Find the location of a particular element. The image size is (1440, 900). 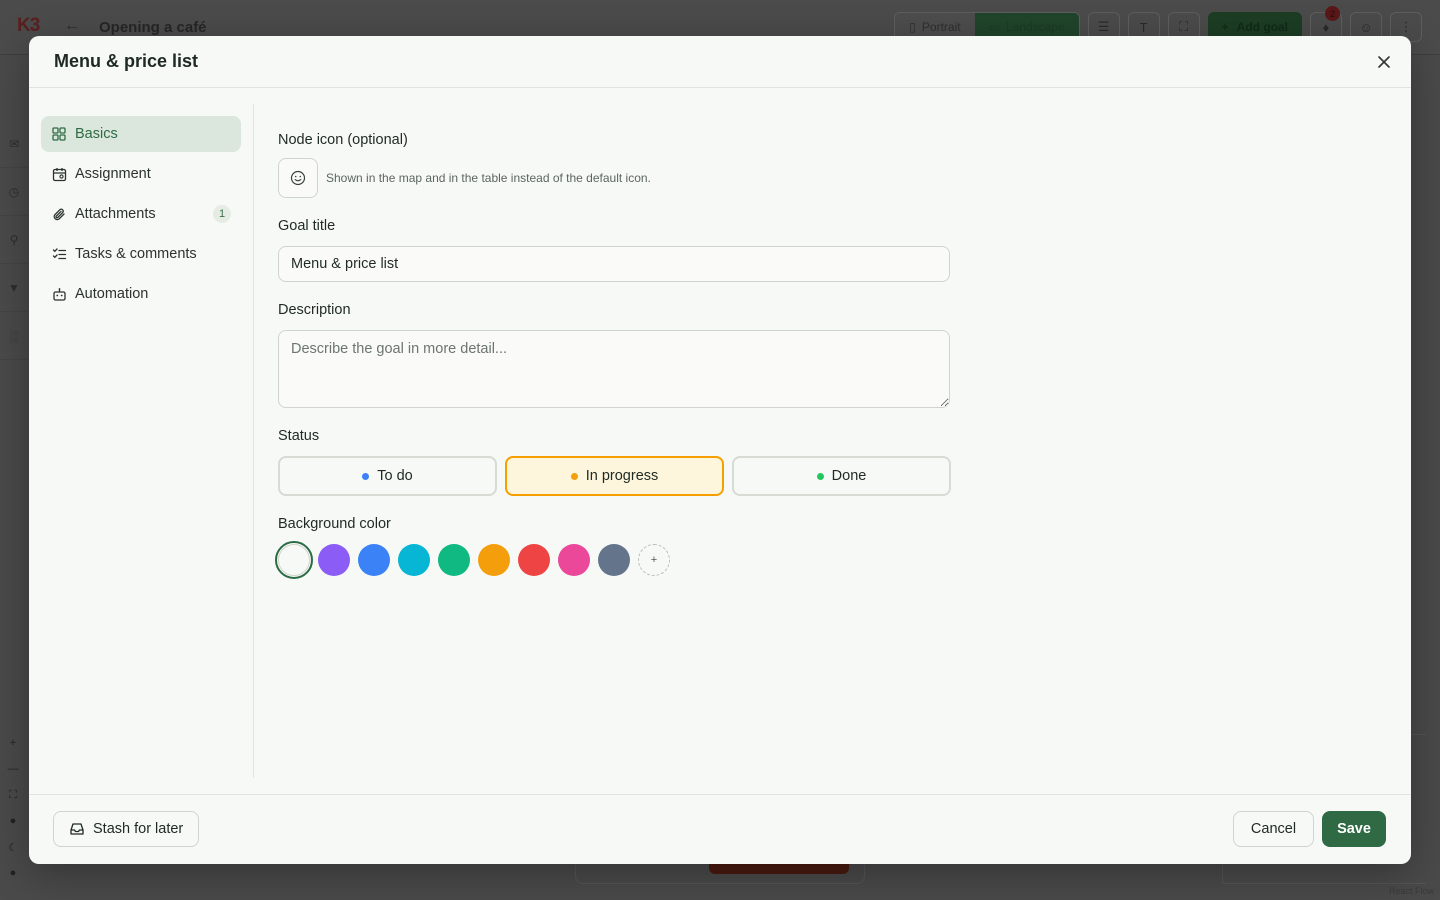

stash-for-later-button: Stash for later is located at coordinates (126, 829).